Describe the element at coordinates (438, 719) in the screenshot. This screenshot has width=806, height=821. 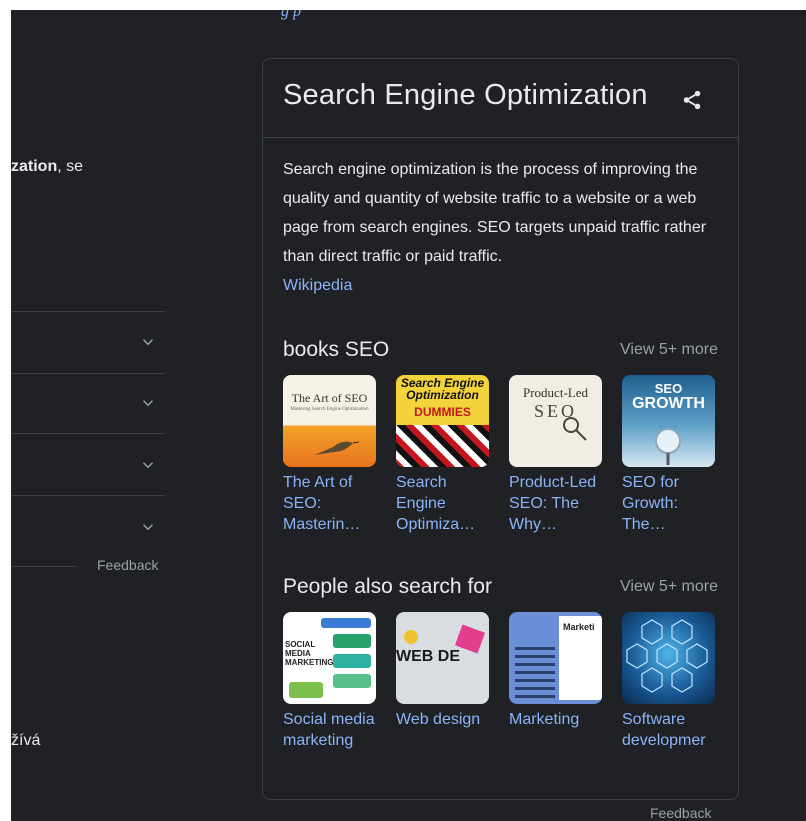
I see `related-label: Web design` at that location.